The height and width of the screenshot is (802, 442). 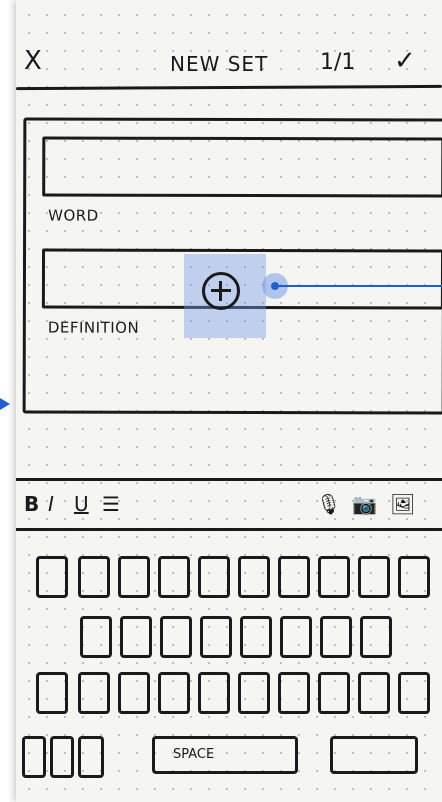 What do you see at coordinates (31, 504) in the screenshot?
I see `bold-button: B` at bounding box center [31, 504].